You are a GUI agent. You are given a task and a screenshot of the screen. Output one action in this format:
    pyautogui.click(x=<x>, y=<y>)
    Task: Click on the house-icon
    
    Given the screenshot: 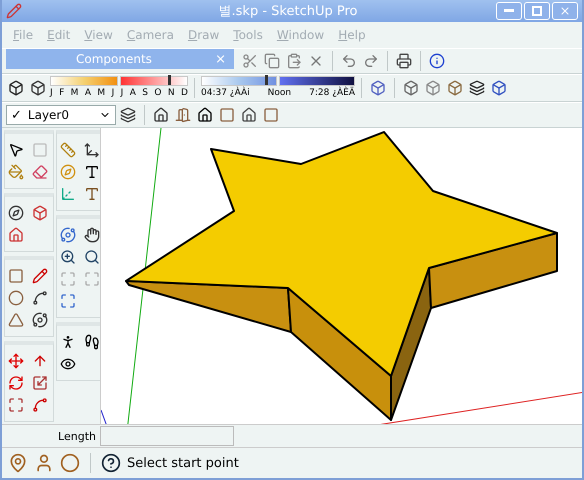 What is the action you would take?
    pyautogui.click(x=16, y=235)
    